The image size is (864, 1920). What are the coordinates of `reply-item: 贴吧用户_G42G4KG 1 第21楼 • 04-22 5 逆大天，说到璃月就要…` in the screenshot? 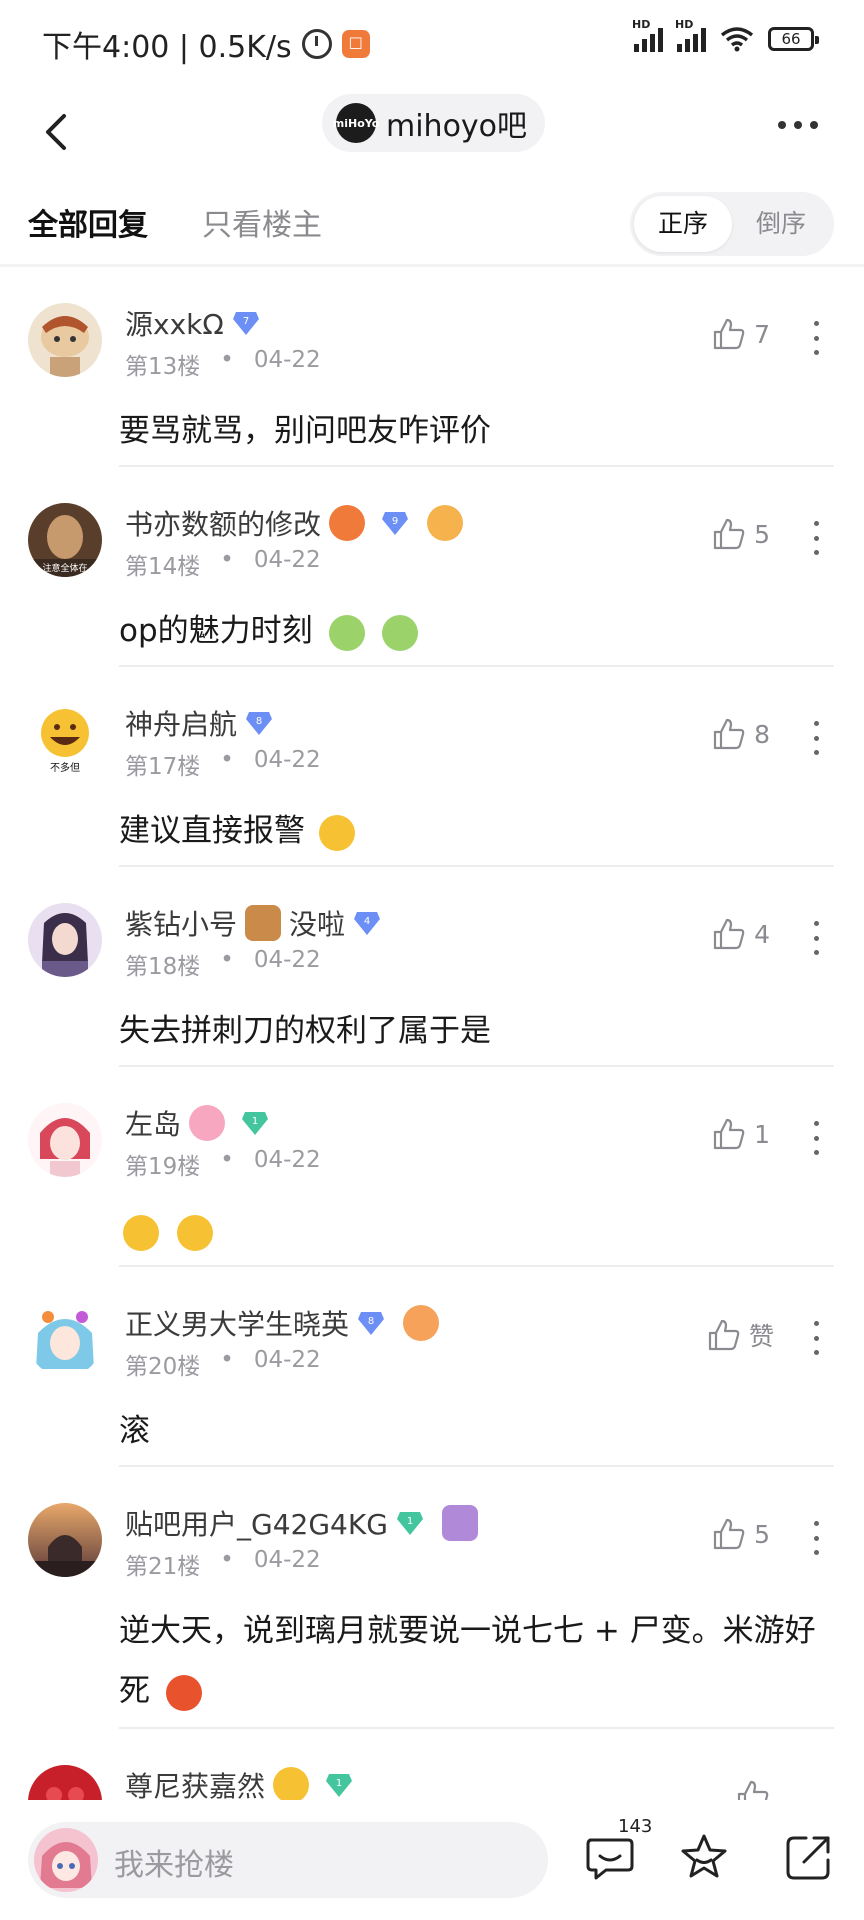 It's located at (432, 1598).